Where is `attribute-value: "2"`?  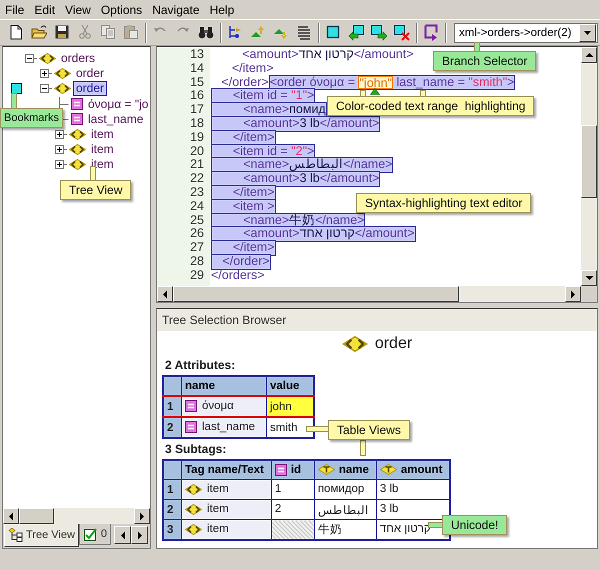
attribute-value: "2" is located at coordinates (299, 151).